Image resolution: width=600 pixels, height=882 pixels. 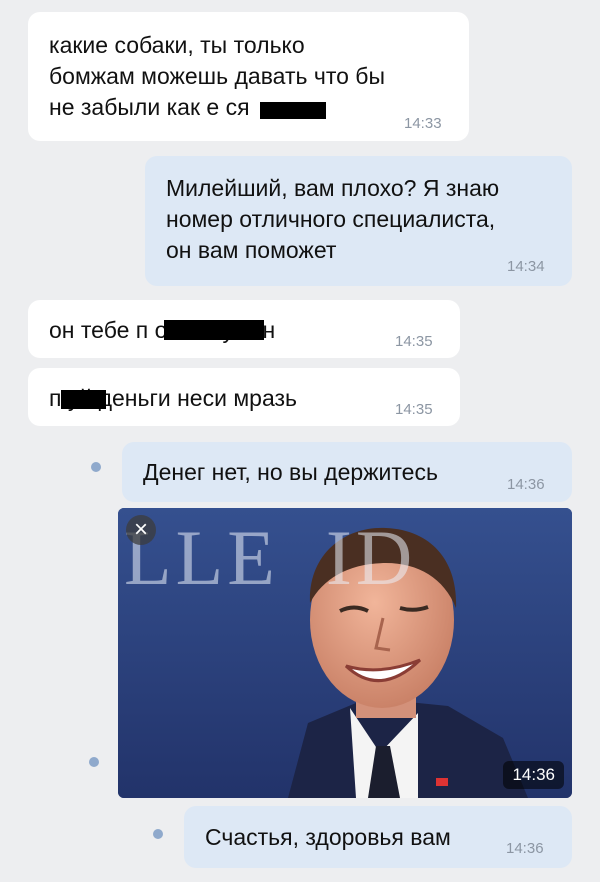 What do you see at coordinates (290, 472) in the screenshot?
I see `message-text: Денег нет, но вы держитесь` at bounding box center [290, 472].